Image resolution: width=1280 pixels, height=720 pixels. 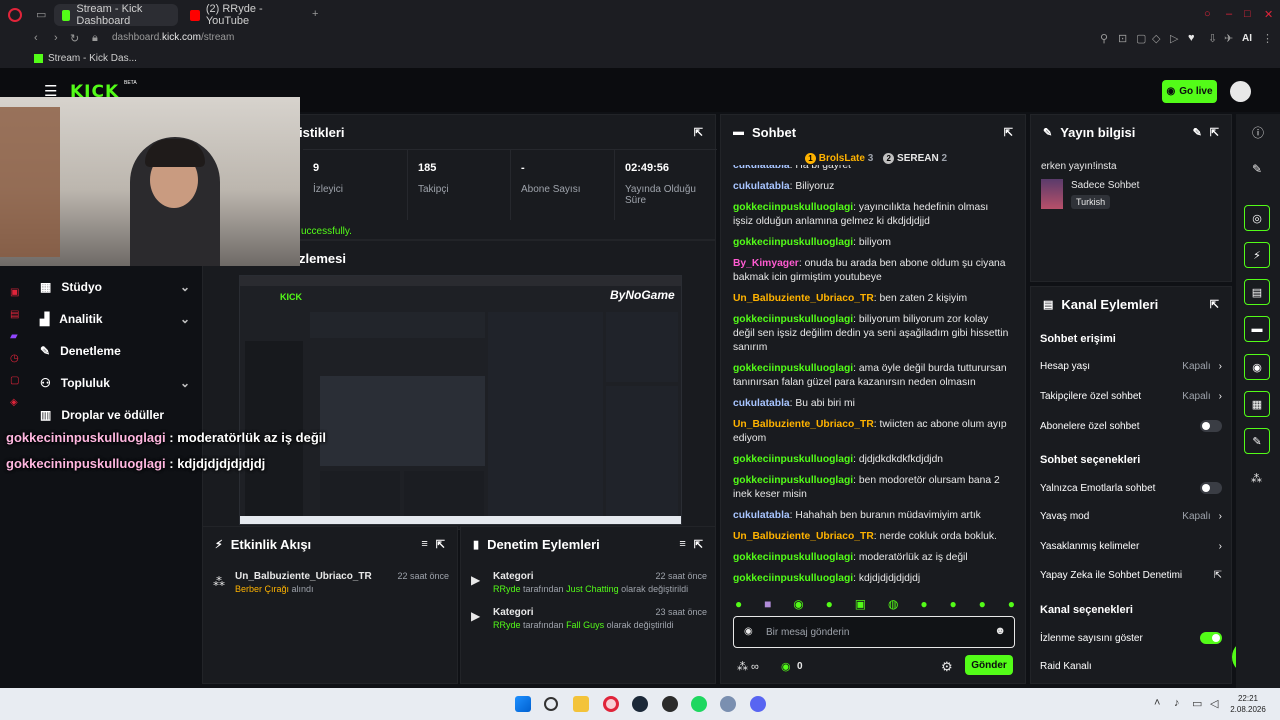 I want to click on raid-row: Raid Kanalı, so click(x=1131, y=666).